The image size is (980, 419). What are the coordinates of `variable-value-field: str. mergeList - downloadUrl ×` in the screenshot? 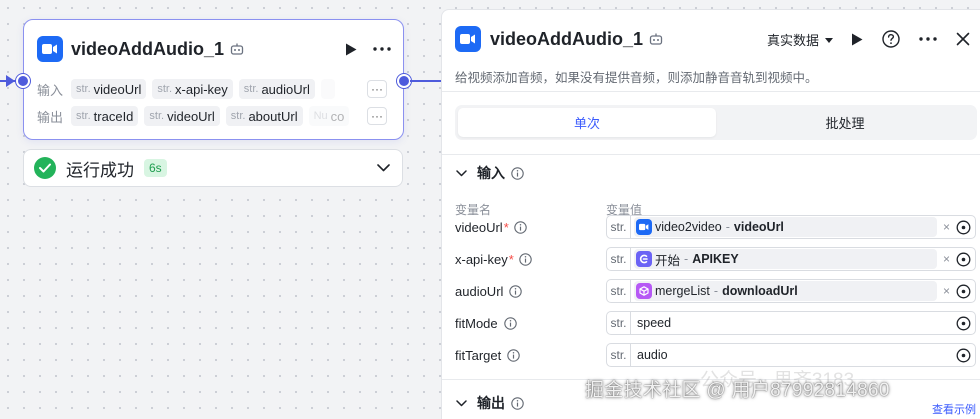 It's located at (791, 291).